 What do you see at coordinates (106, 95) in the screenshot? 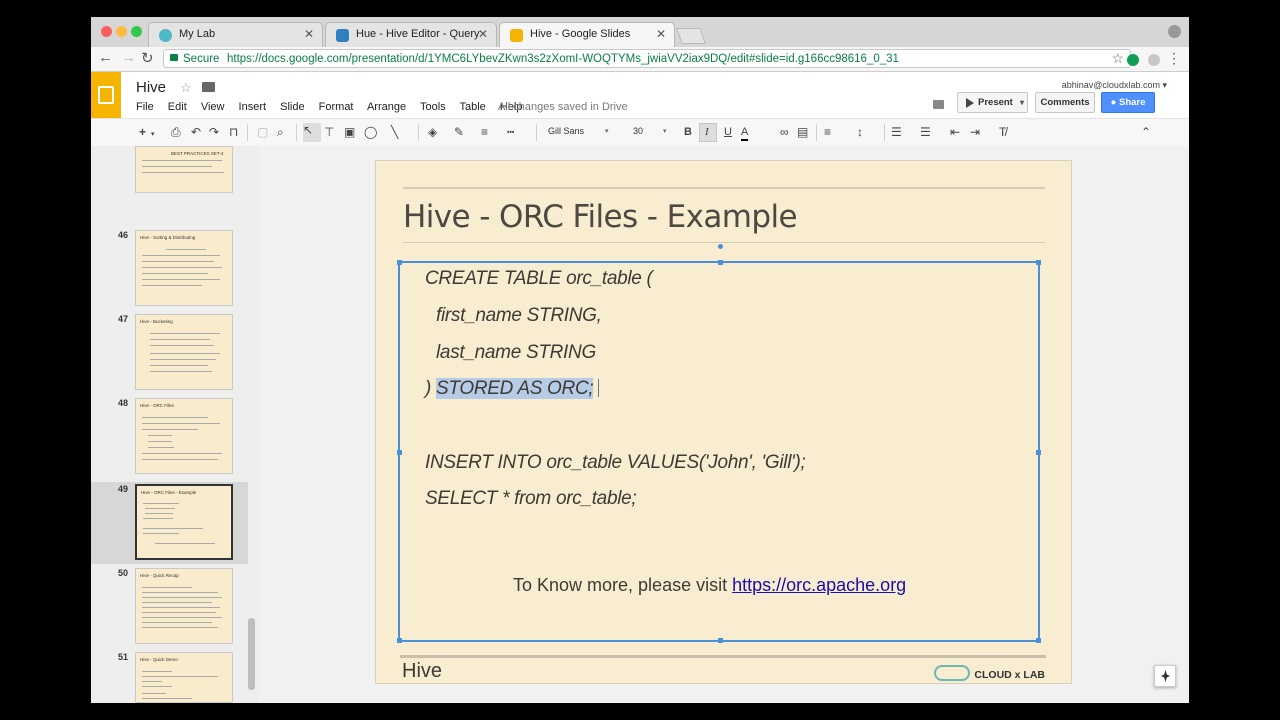
I see `slides-home-logo` at bounding box center [106, 95].